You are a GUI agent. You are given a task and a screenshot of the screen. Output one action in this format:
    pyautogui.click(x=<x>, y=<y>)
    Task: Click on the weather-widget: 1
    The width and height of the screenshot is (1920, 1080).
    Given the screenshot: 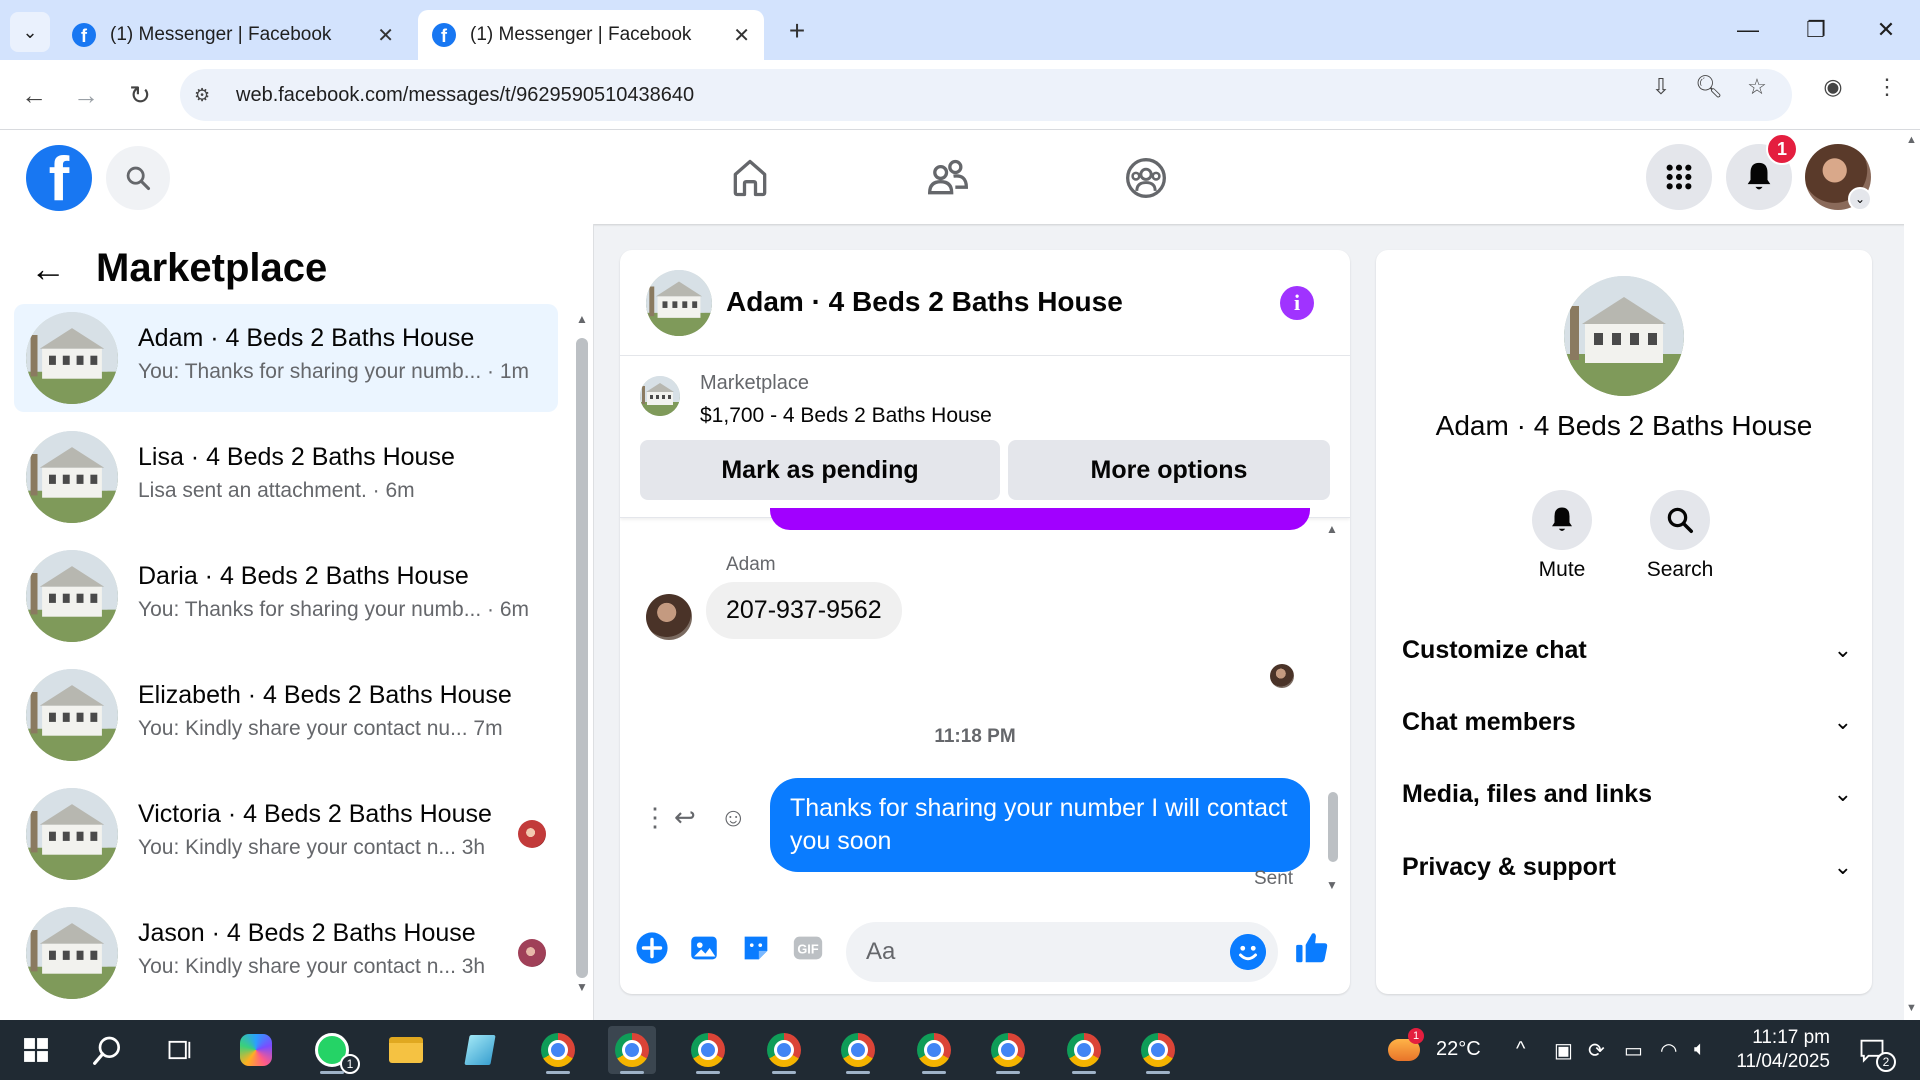 What is the action you would take?
    pyautogui.click(x=1404, y=1050)
    